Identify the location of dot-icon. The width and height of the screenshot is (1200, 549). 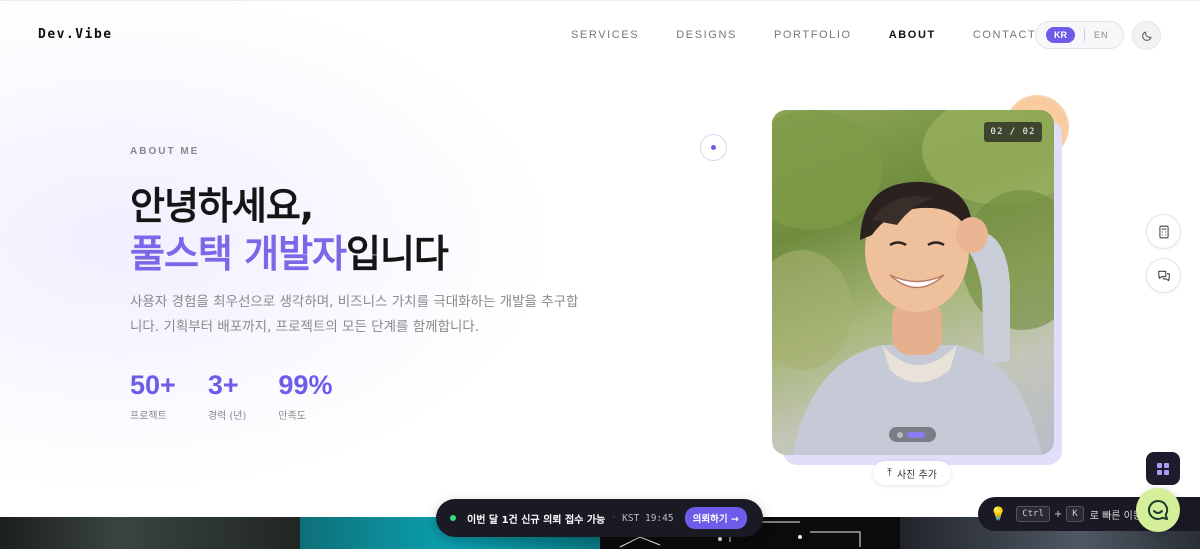
(713, 147).